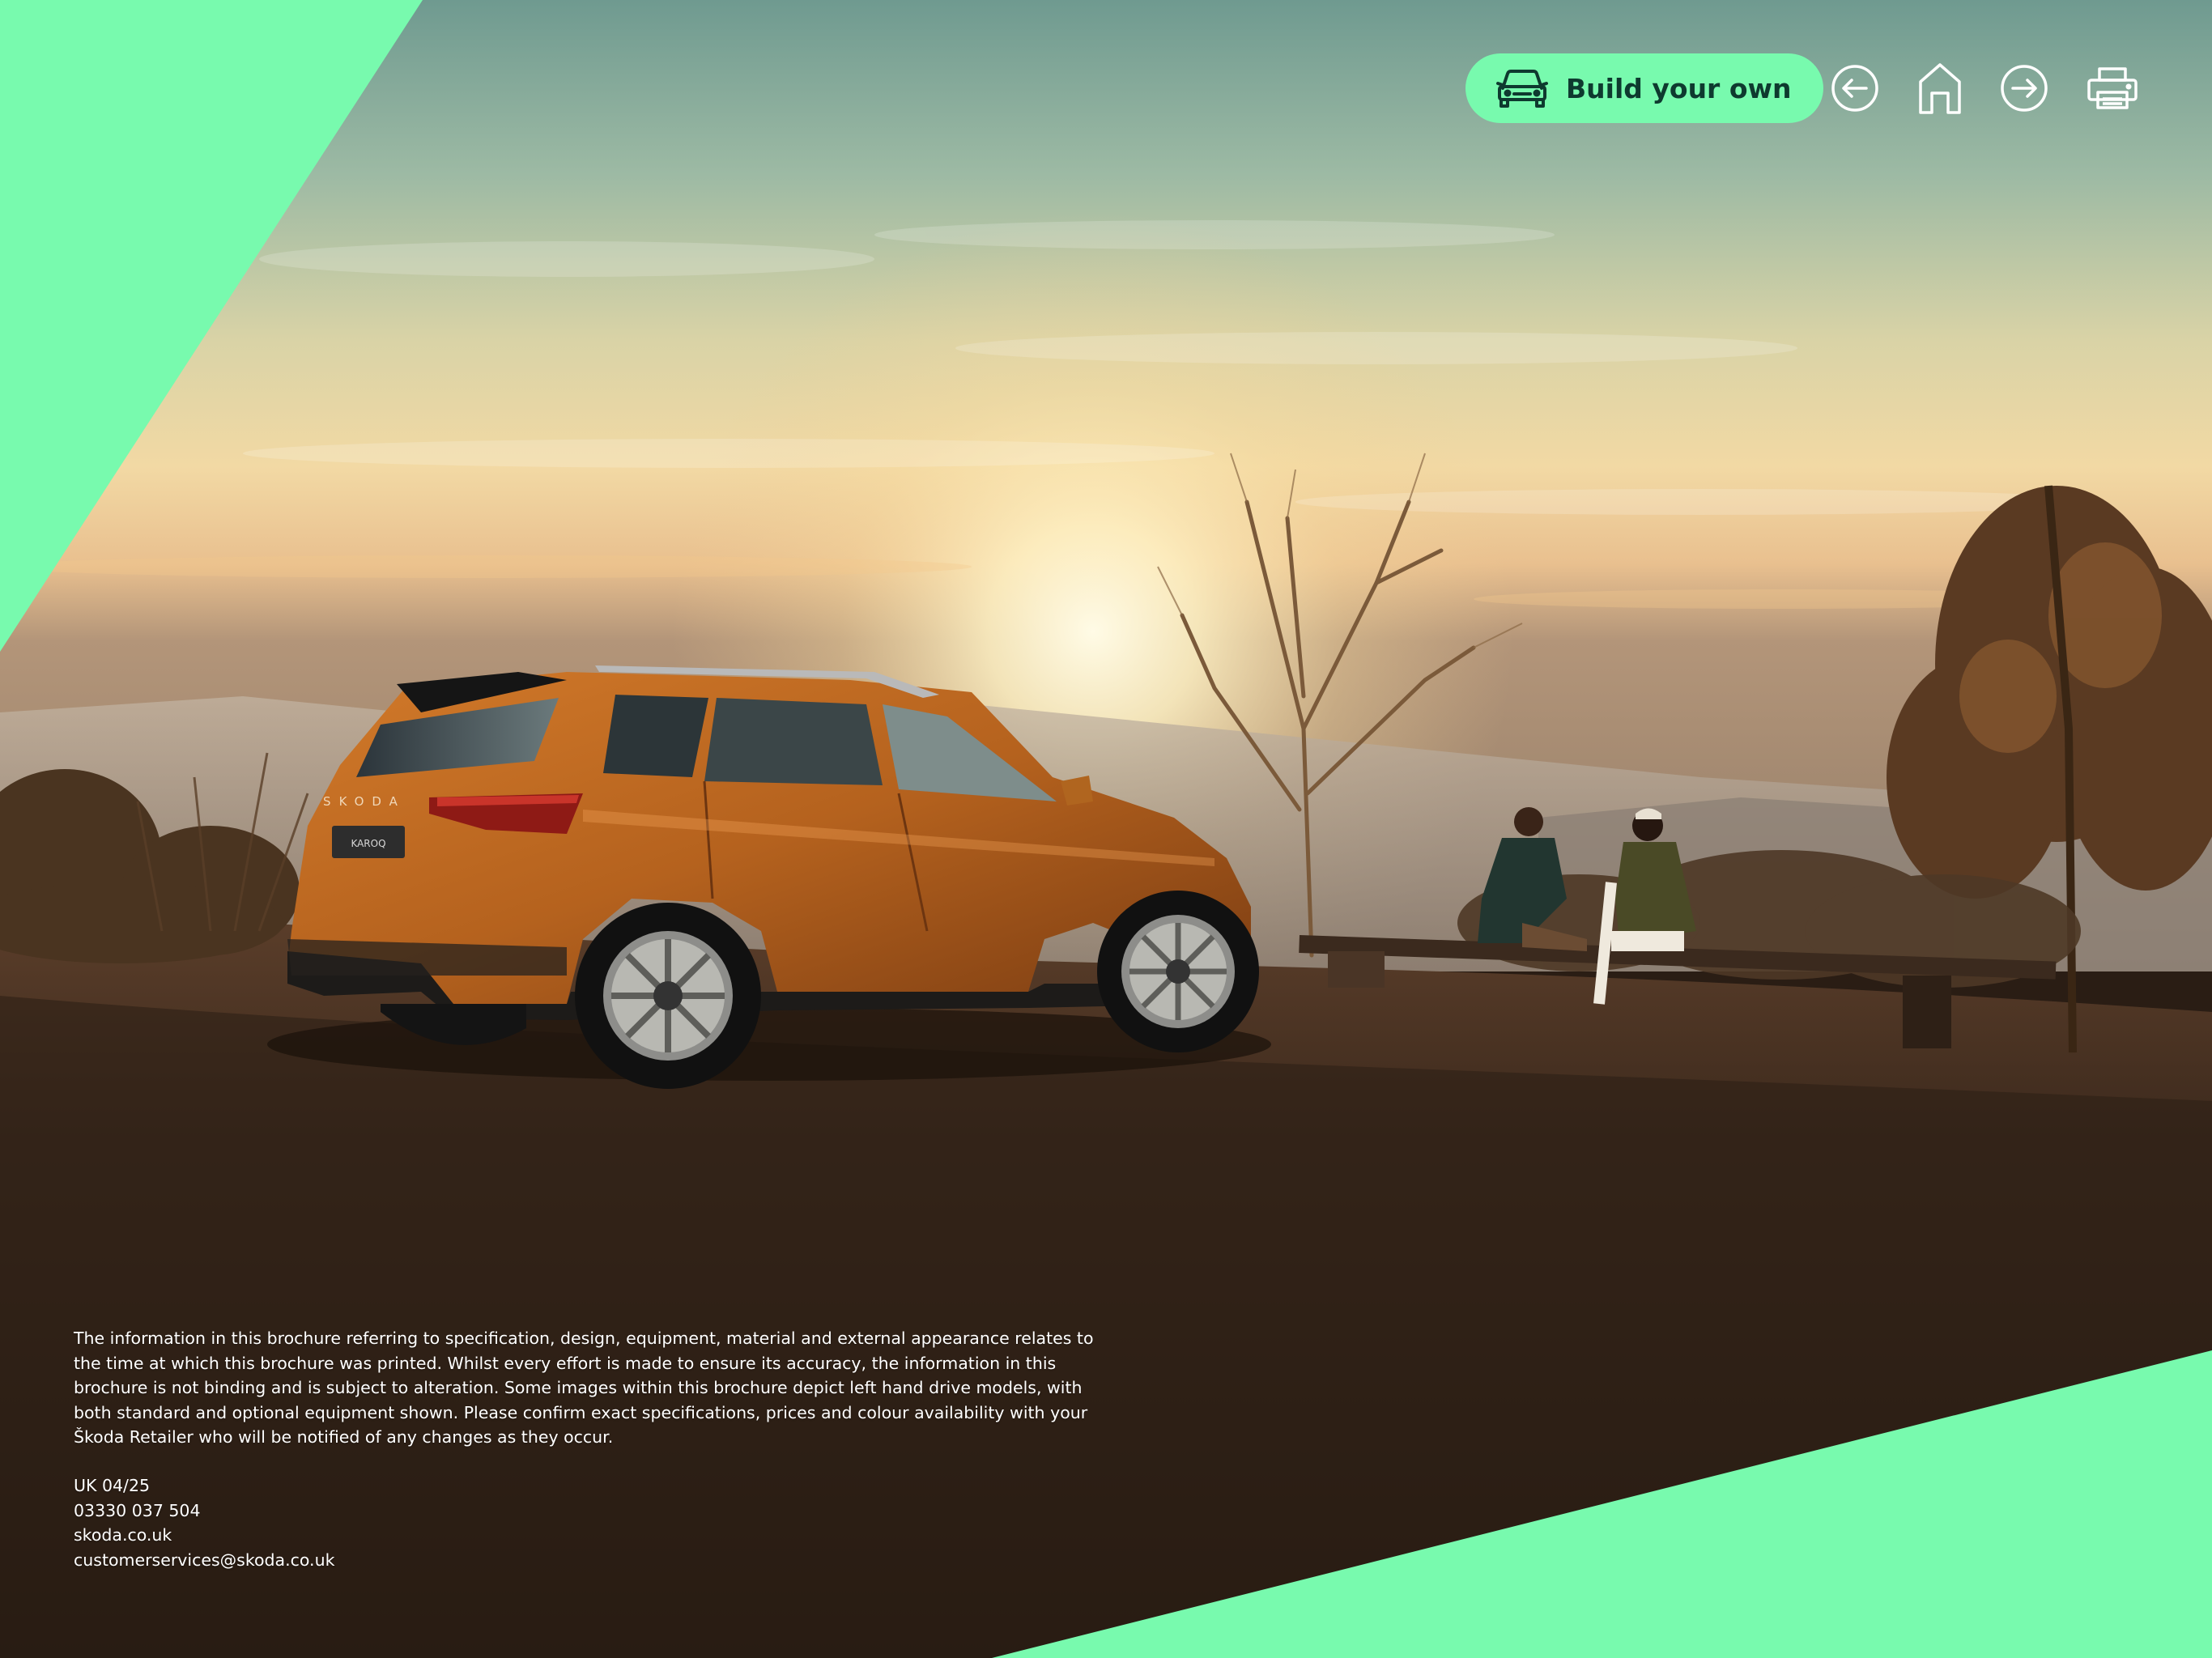  I want to click on build-your-own-label: Build your own, so click(1679, 88).